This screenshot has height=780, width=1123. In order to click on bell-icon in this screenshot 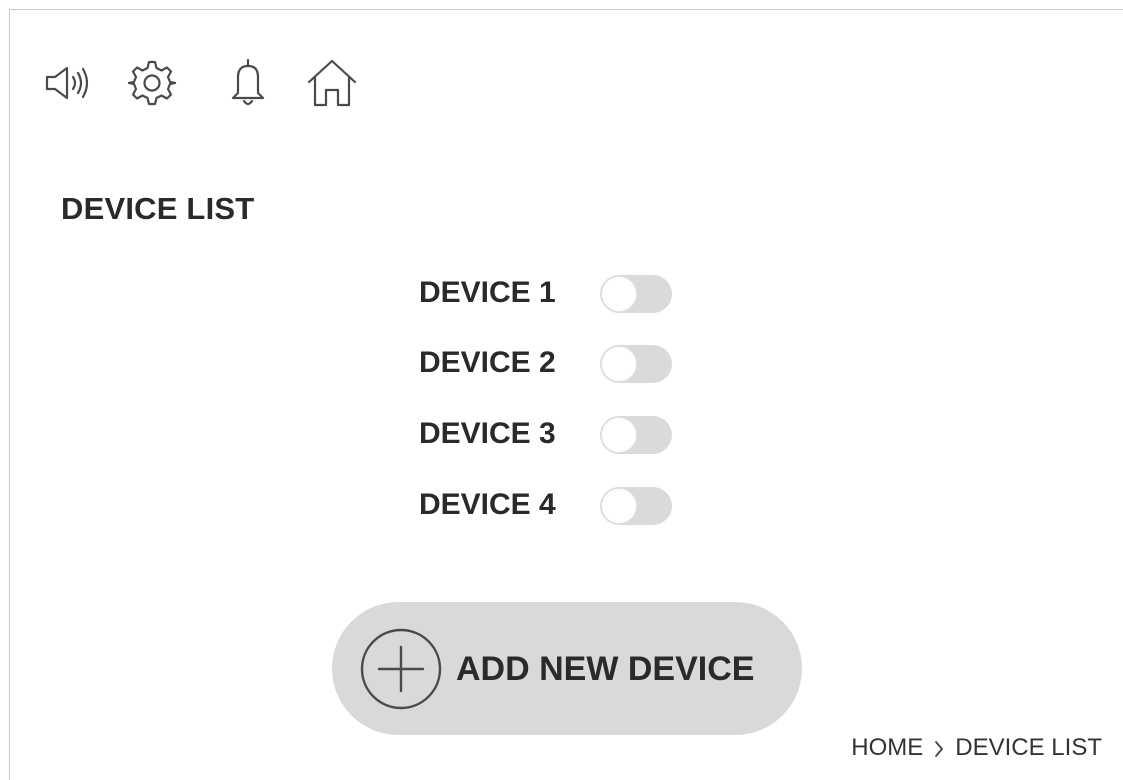, I will do `click(248, 83)`.